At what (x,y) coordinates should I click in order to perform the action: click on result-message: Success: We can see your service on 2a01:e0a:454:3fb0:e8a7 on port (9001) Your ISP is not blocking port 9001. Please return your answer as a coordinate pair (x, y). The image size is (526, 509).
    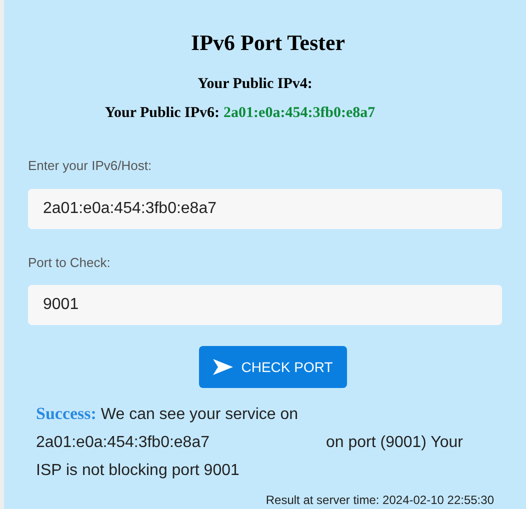
    Looking at the image, I should click on (250, 442).